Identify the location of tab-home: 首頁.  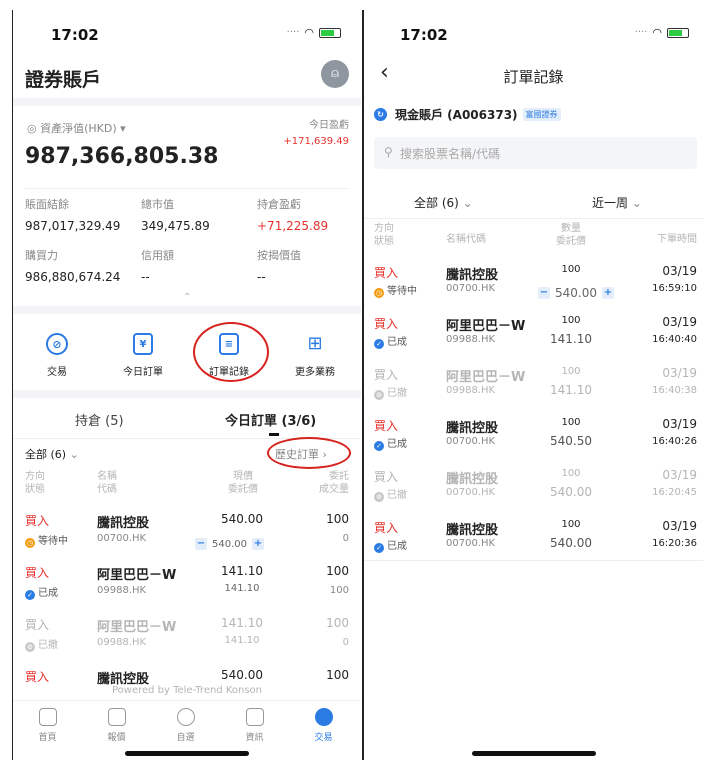
(47, 725).